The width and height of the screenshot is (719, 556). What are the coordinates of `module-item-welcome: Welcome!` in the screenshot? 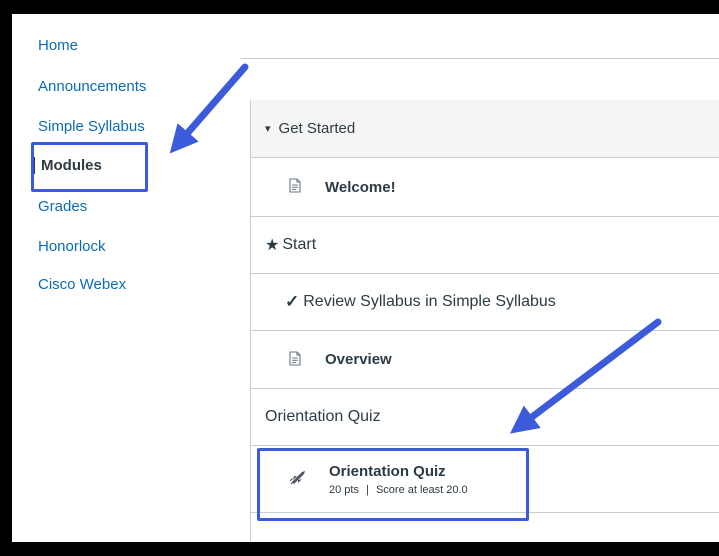 It's located at (485, 187).